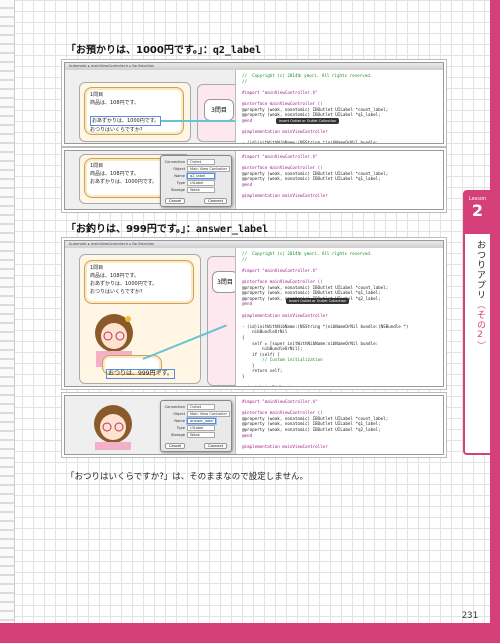 Image resolution: width=500 pixels, height=643 pixels. Describe the element at coordinates (138, 367) in the screenshot. I see `answer-bubble: おつりは、999円です。` at that location.